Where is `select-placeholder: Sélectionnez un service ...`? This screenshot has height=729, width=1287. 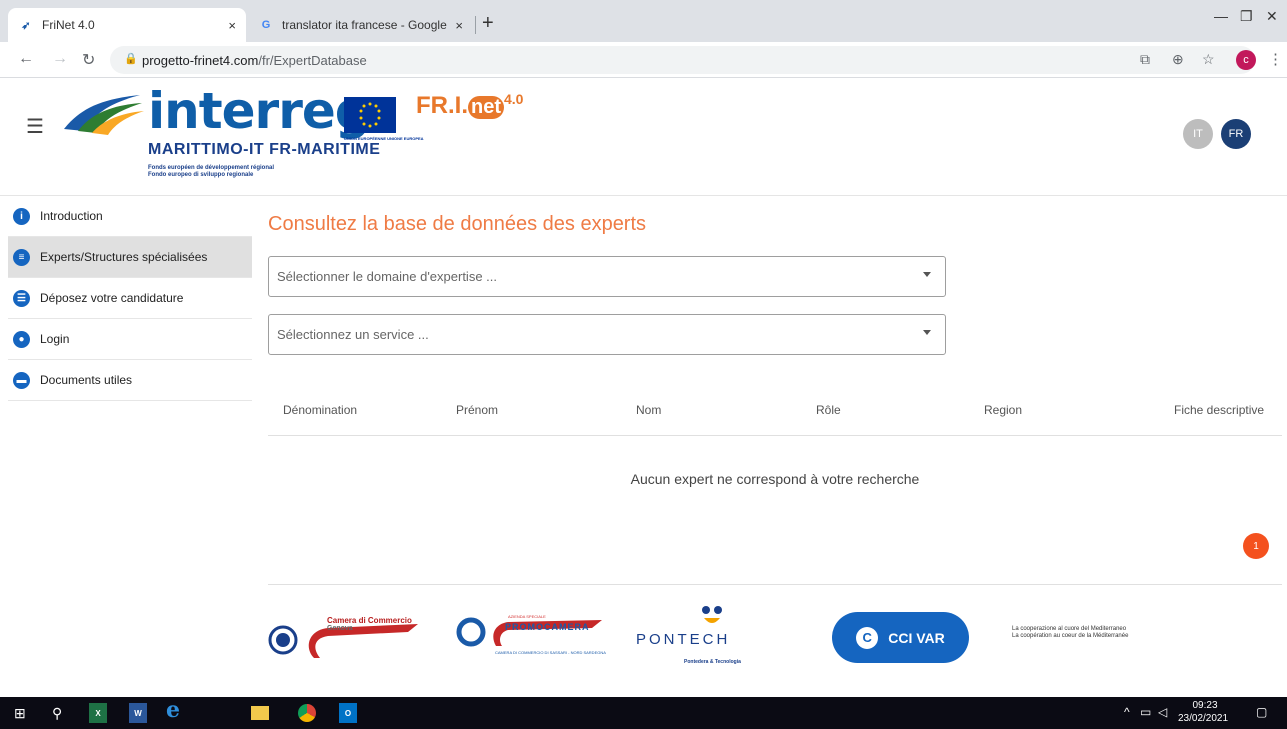 select-placeholder: Sélectionnez un service ... is located at coordinates (353, 334).